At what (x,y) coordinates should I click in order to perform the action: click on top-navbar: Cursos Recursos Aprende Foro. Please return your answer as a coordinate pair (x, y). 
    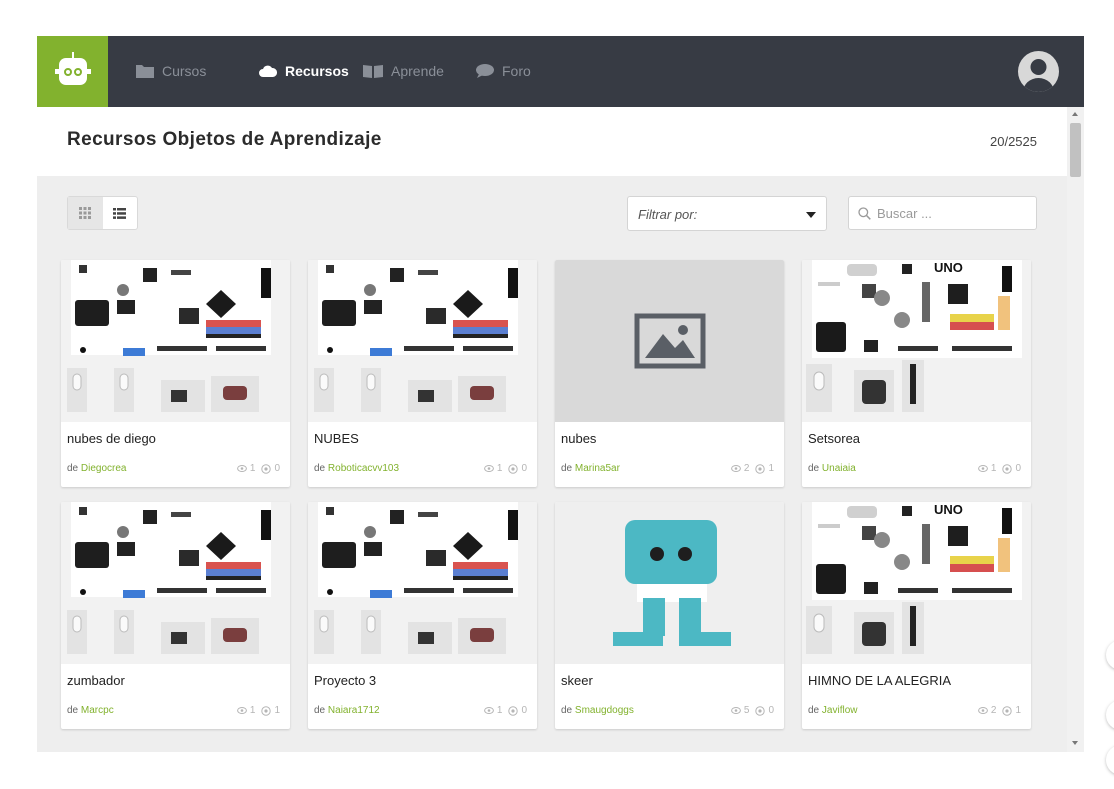
    Looking at the image, I should click on (560, 71).